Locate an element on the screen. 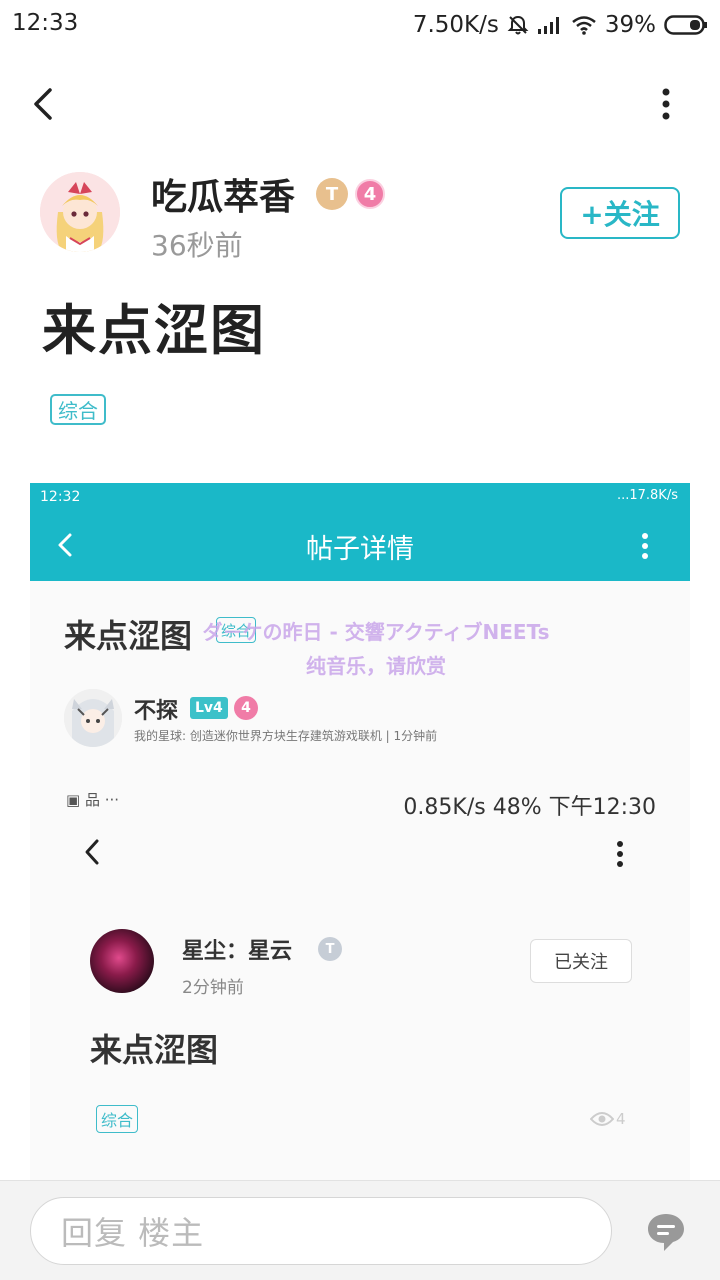 This screenshot has width=720, height=1280. title-badge: T is located at coordinates (332, 194).